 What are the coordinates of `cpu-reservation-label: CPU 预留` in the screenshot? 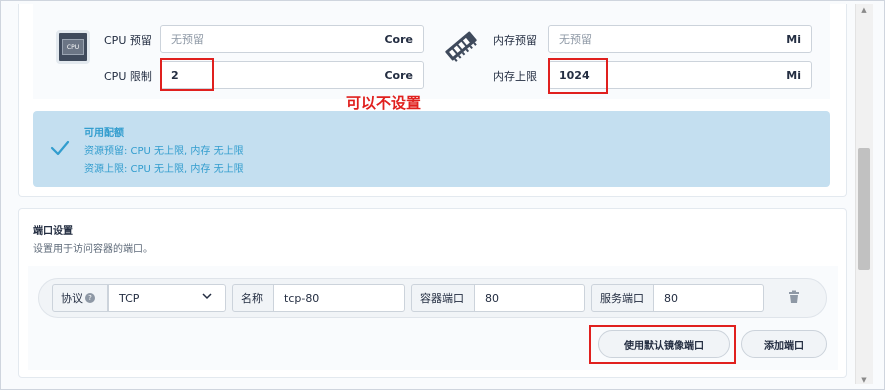 It's located at (128, 40).